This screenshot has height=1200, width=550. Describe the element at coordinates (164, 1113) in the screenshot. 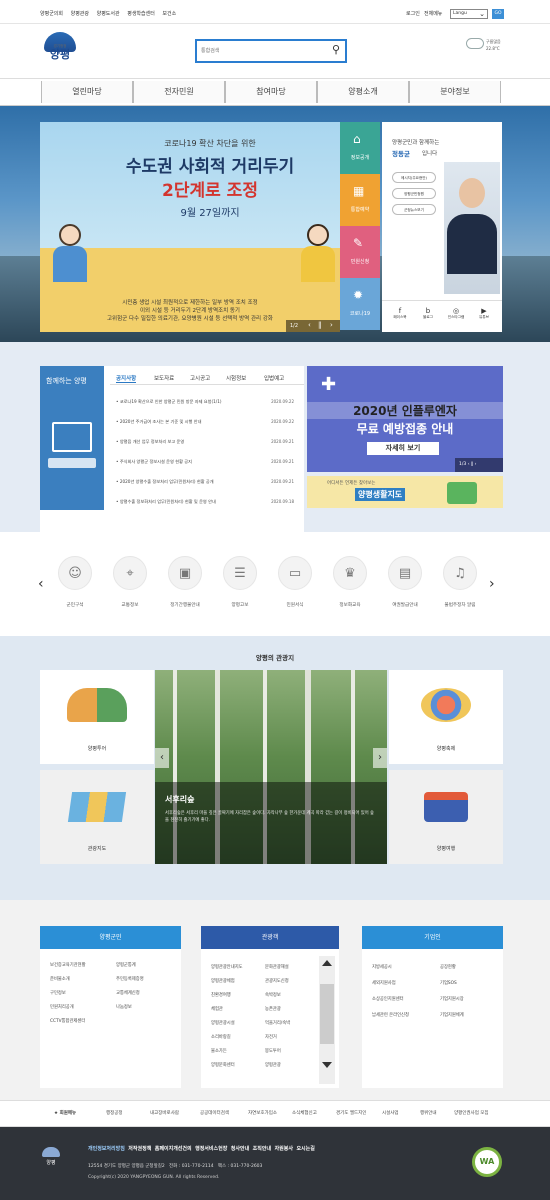

I see `footer-menu-item: 내고장바로사람` at that location.